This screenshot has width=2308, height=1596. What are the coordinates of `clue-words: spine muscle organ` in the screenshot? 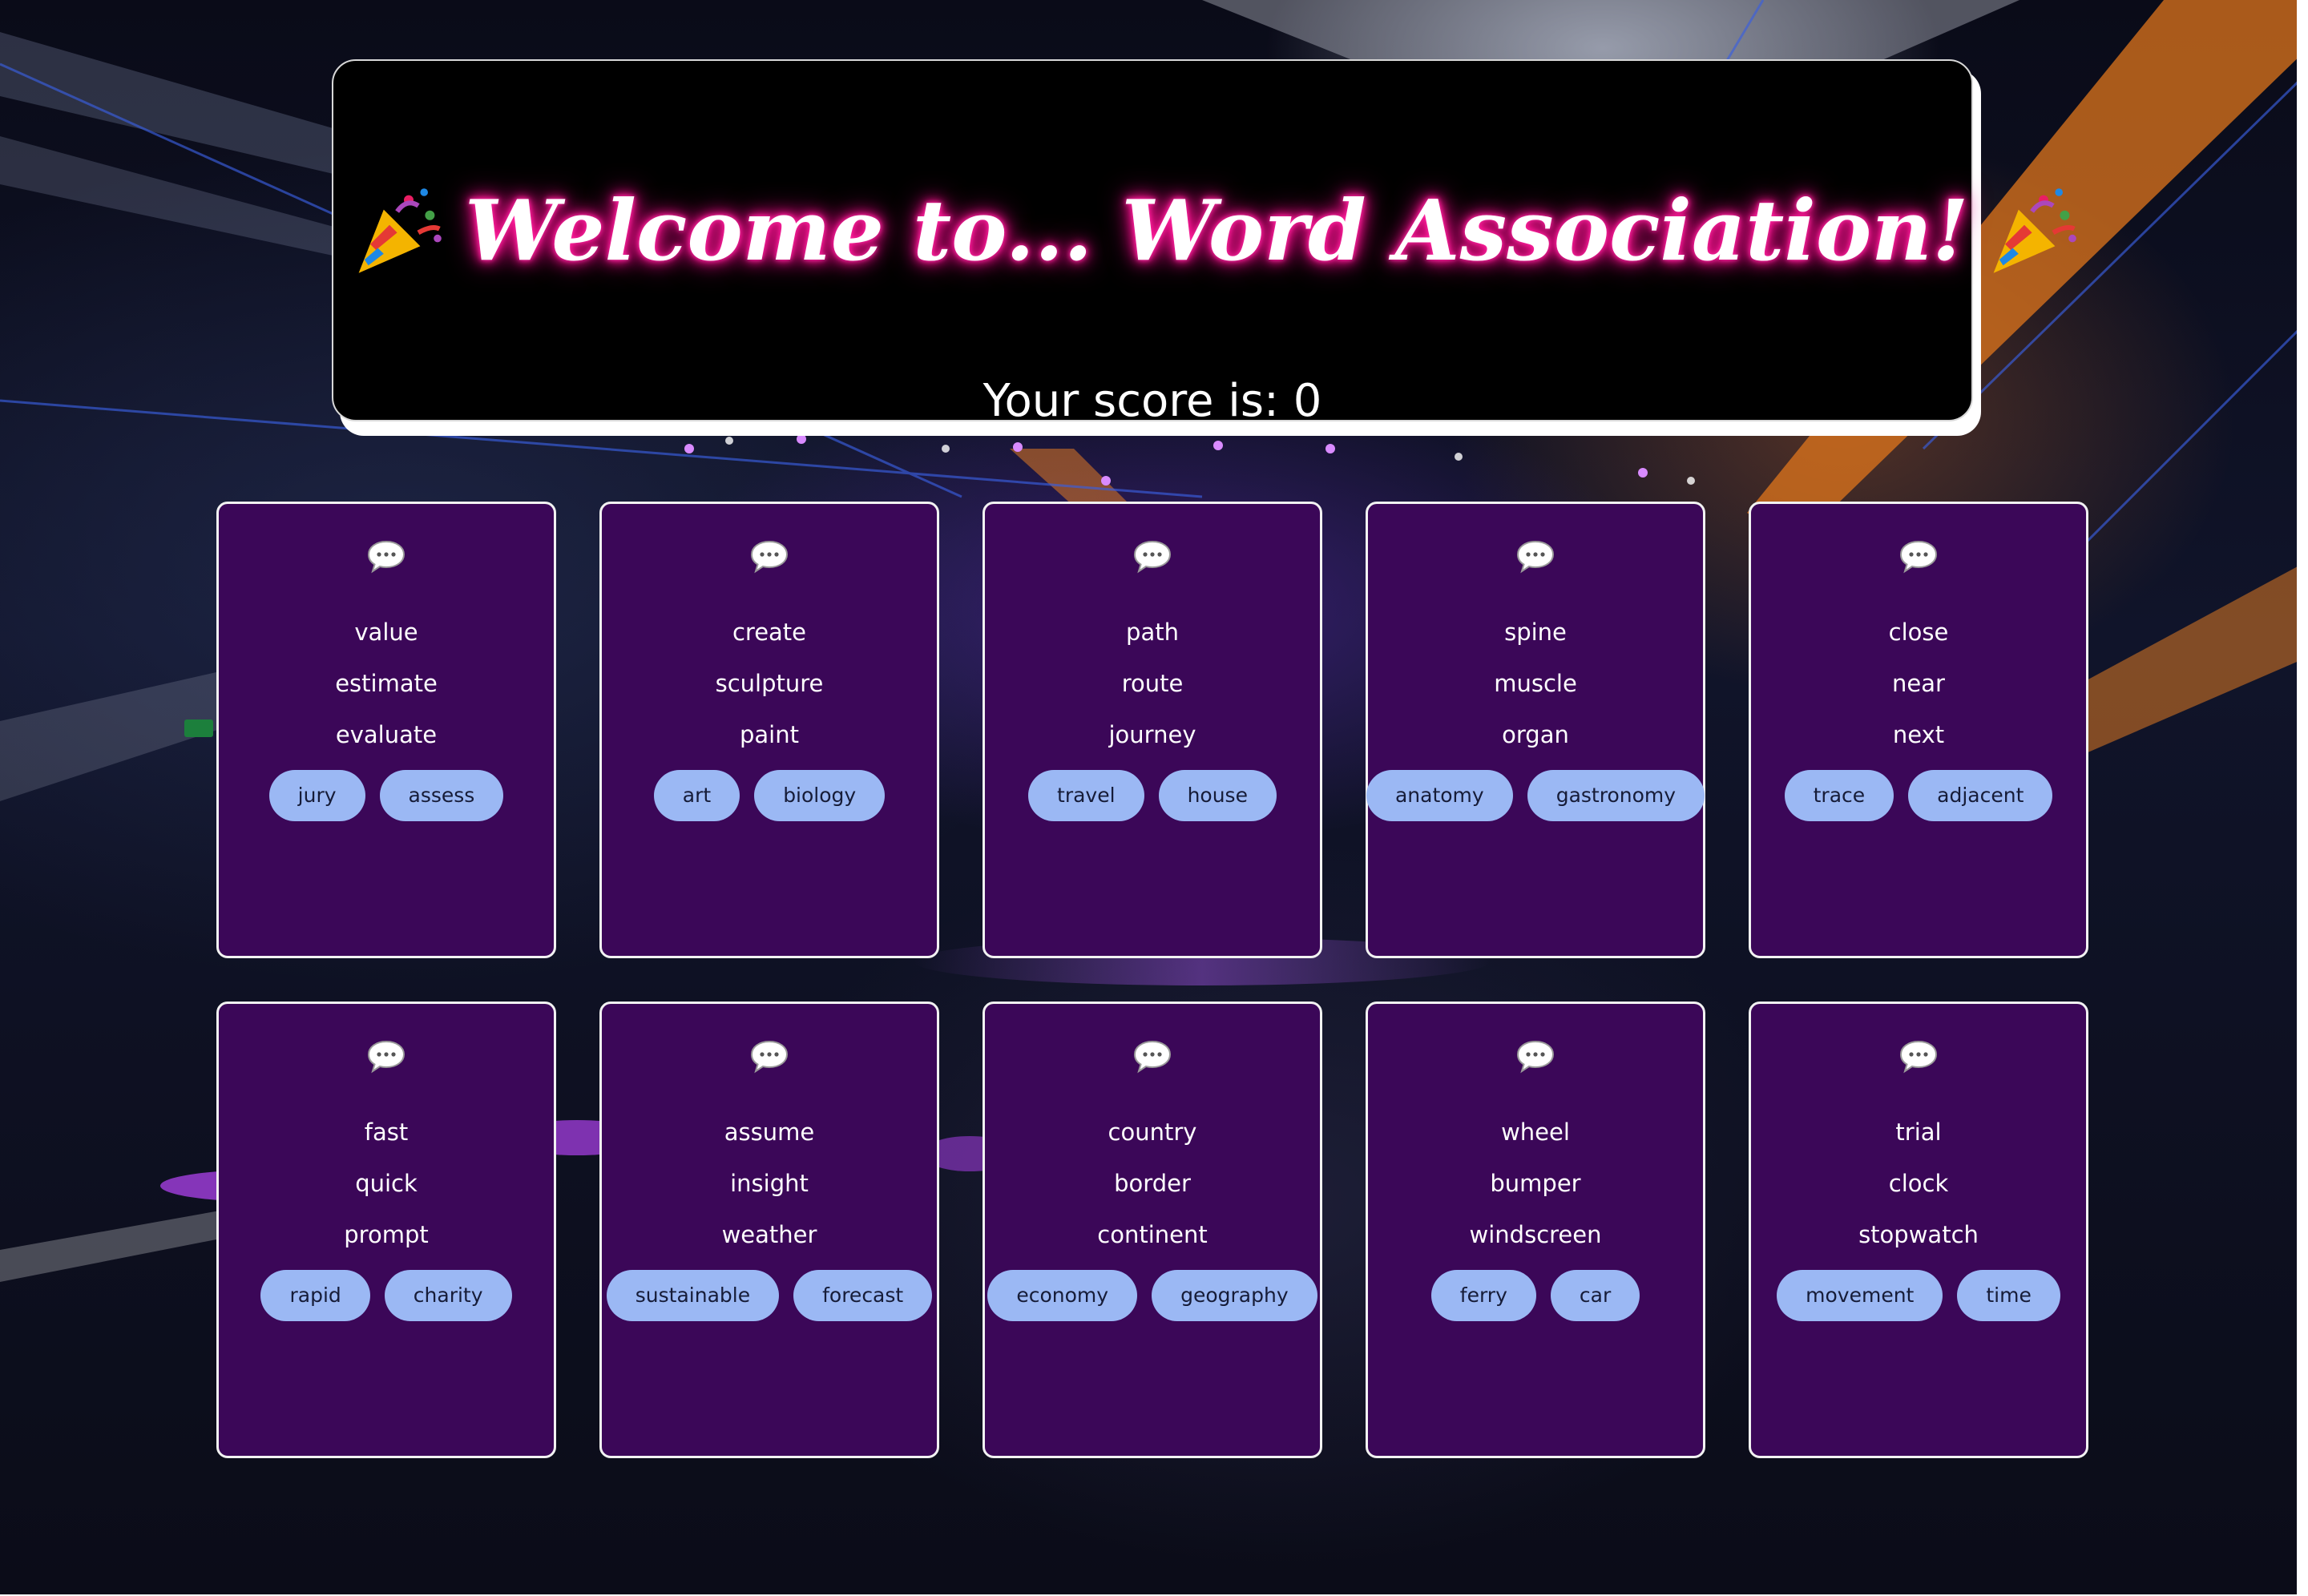 It's located at (1535, 683).